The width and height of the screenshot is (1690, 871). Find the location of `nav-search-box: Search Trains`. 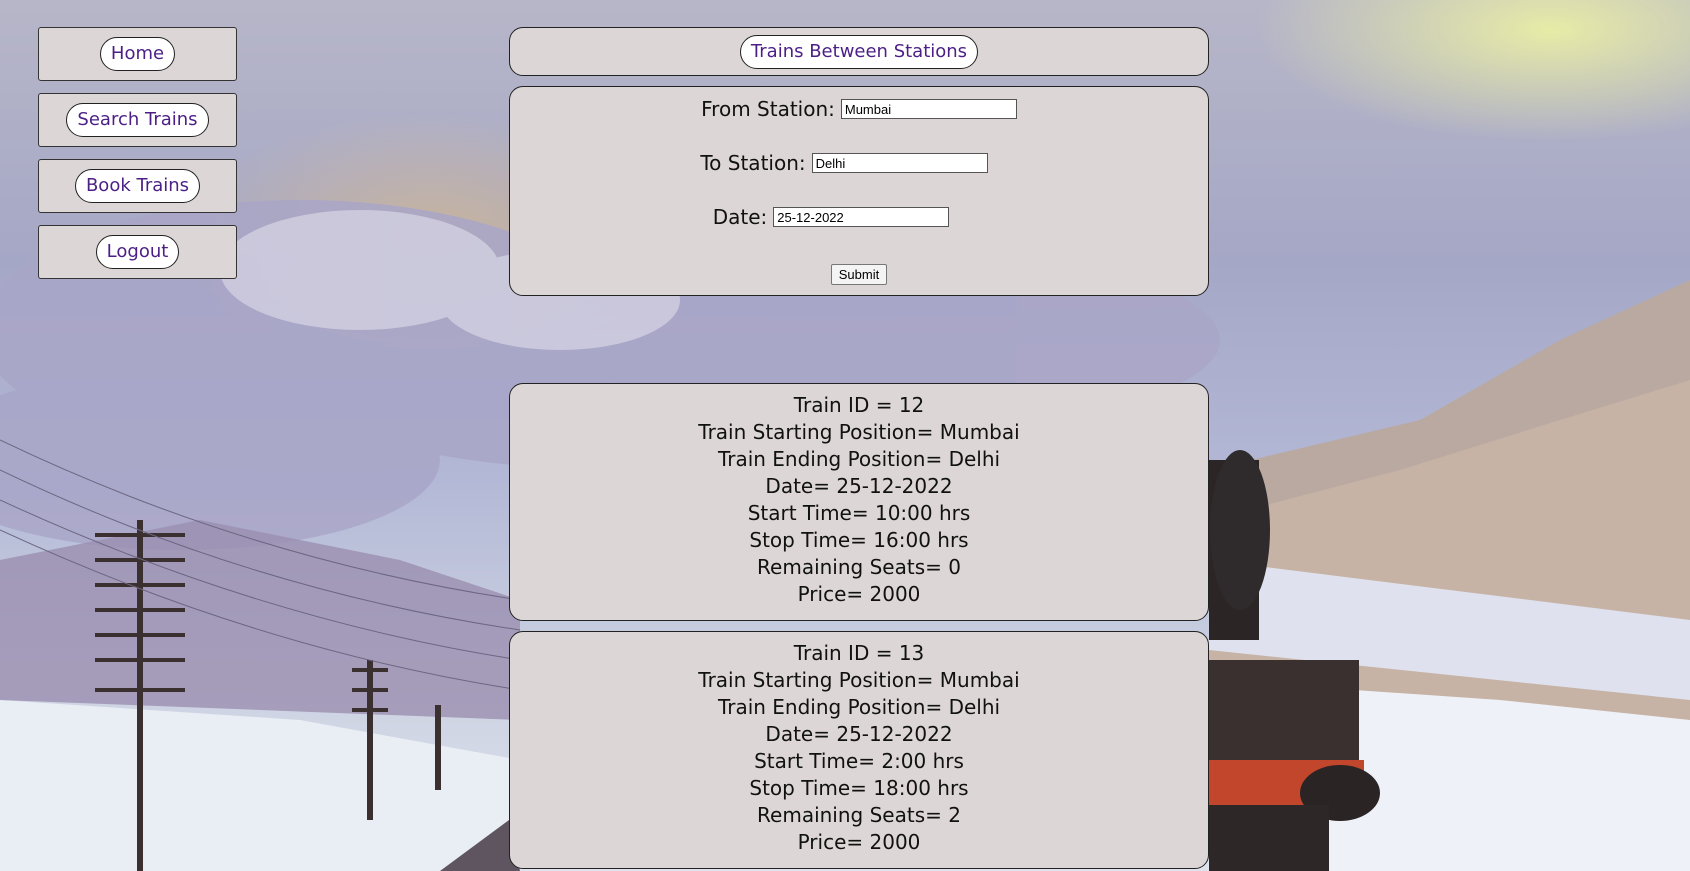

nav-search-box: Search Trains is located at coordinates (137, 120).